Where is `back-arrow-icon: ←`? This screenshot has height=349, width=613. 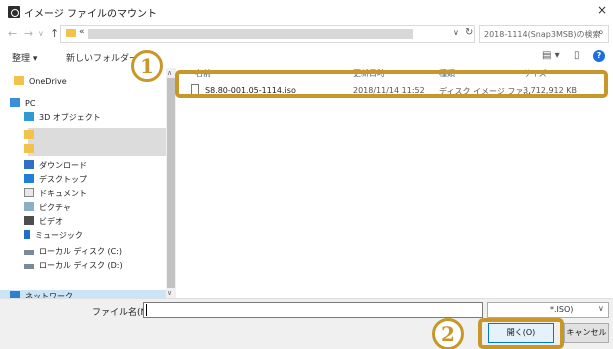
back-arrow-icon: ← is located at coordinates (12, 33).